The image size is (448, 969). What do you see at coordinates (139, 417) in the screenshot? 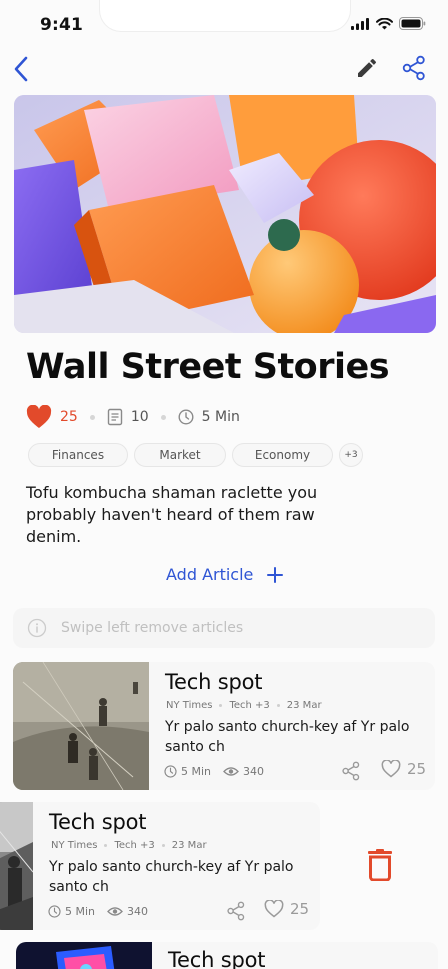
I see `articles-count: 10` at bounding box center [139, 417].